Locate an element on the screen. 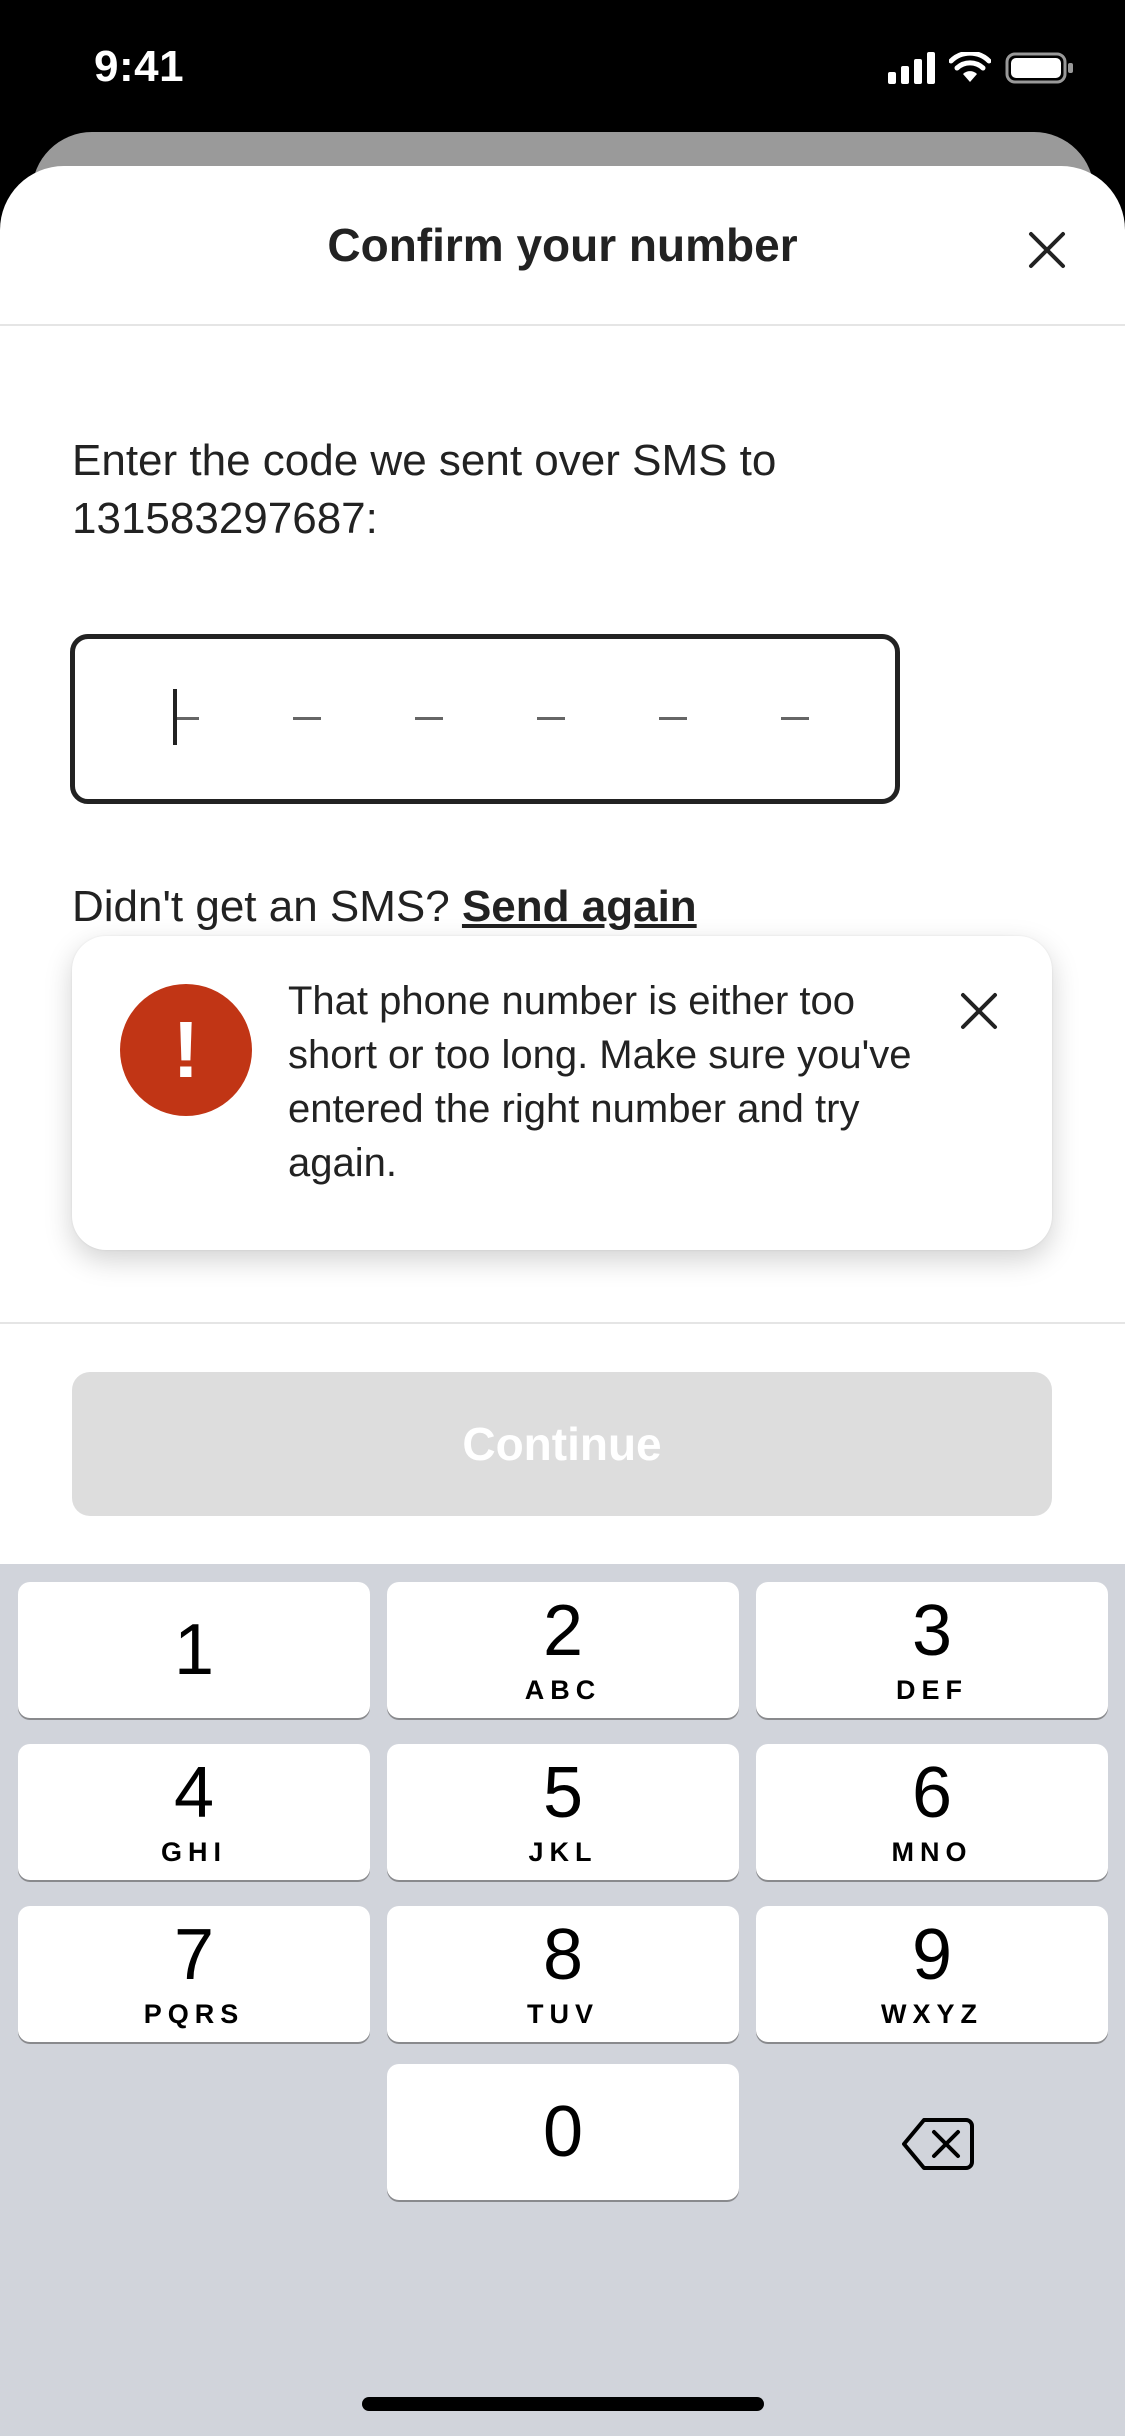 This screenshot has width=1125, height=2436. delete-key is located at coordinates (938, 2144).